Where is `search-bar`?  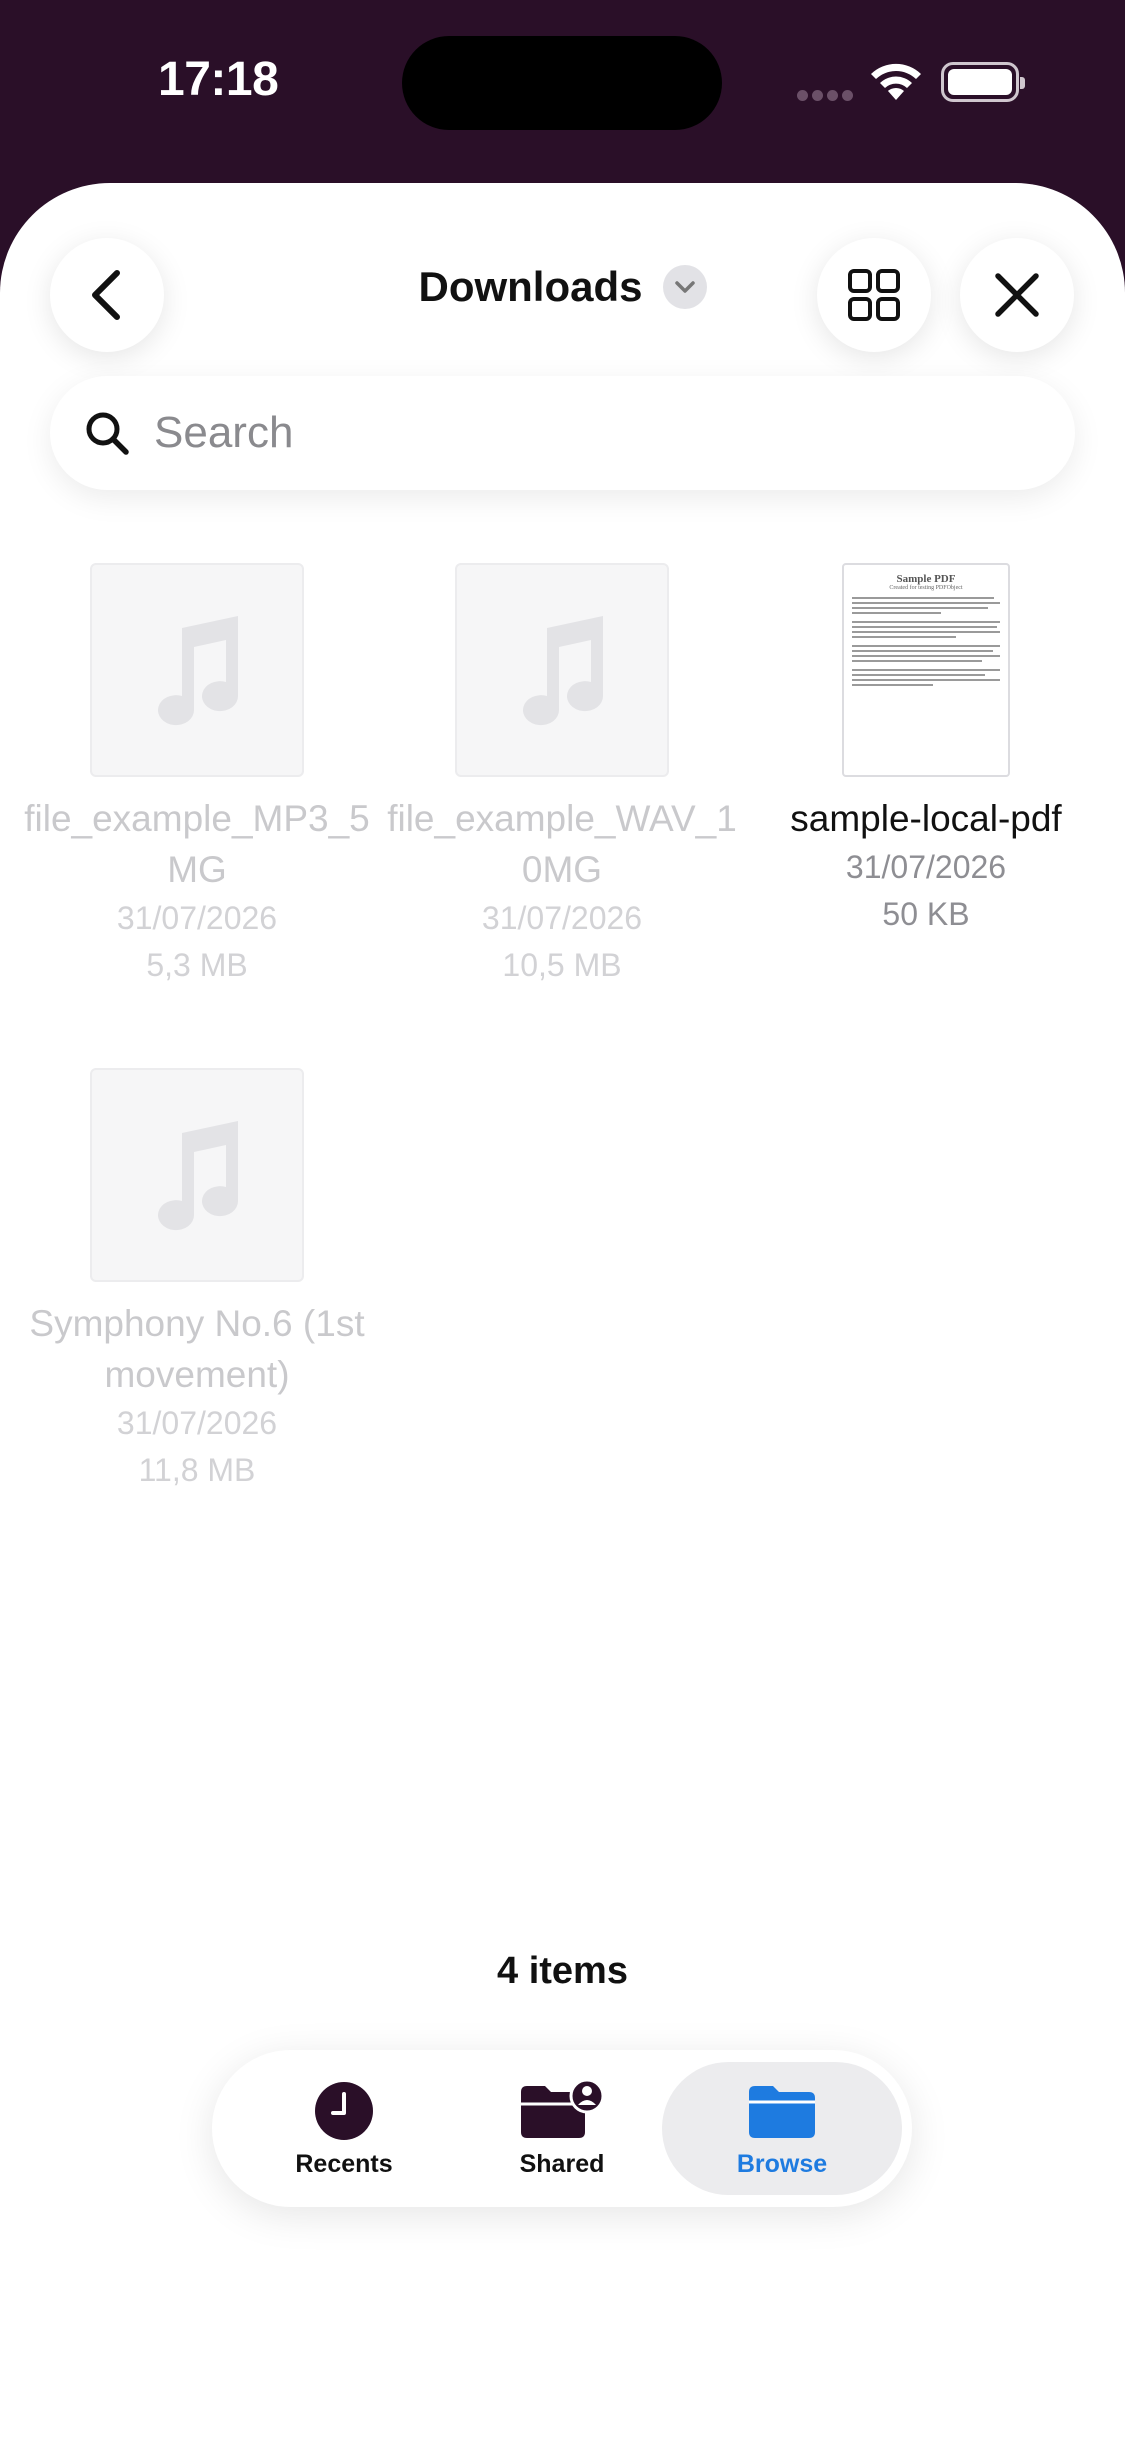 search-bar is located at coordinates (562, 433).